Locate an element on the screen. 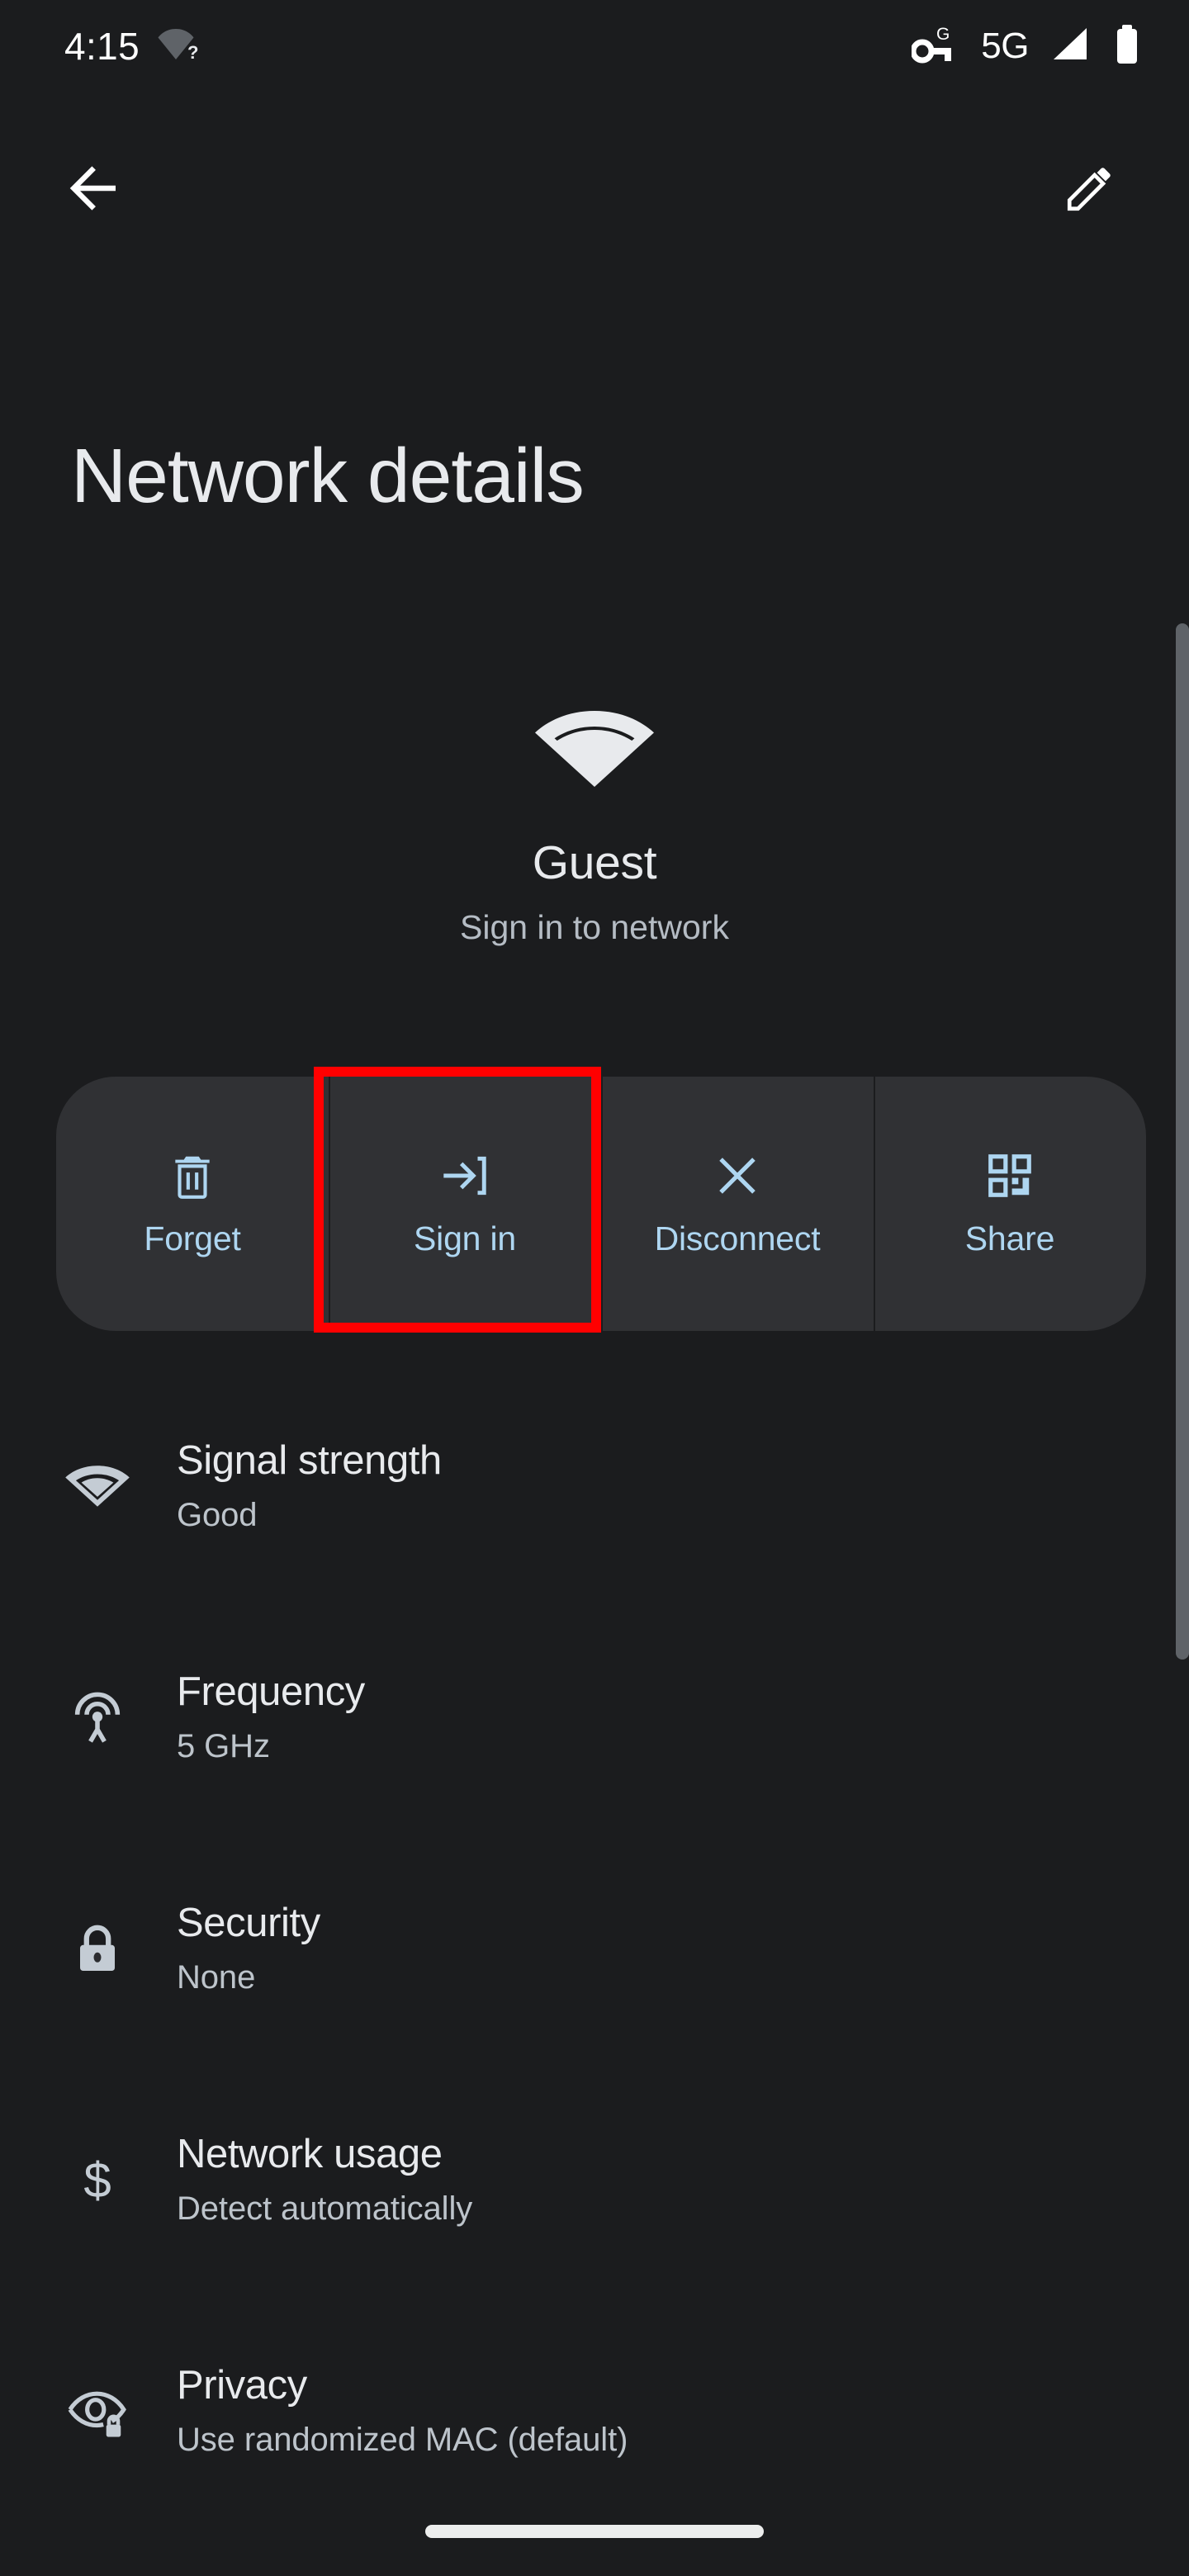 This screenshot has width=1189, height=2576. status-bar-right: G 5G is located at coordinates (1025, 46).